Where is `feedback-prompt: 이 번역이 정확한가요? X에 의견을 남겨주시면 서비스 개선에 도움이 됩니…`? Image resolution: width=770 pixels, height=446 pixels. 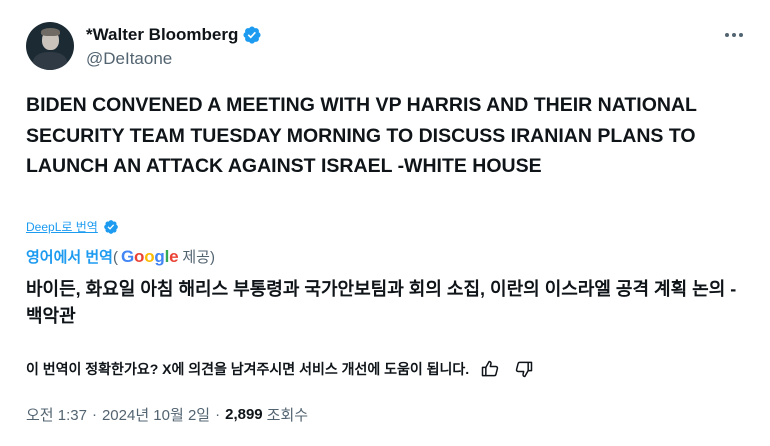
feedback-prompt: 이 번역이 정확한가요? X에 의견을 남겨주시면 서비스 개선에 도움이 됩니… is located at coordinates (248, 369).